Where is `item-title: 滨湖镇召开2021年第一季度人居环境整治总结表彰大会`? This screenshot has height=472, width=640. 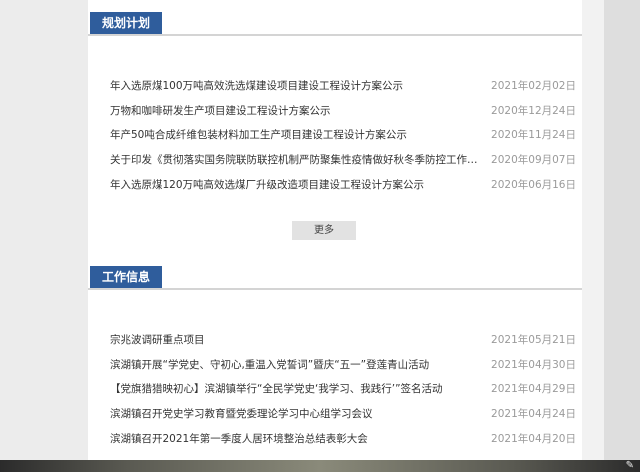 item-title: 滨湖镇召开2021年第一季度人居环境整治总结表彰大会 is located at coordinates (295, 439).